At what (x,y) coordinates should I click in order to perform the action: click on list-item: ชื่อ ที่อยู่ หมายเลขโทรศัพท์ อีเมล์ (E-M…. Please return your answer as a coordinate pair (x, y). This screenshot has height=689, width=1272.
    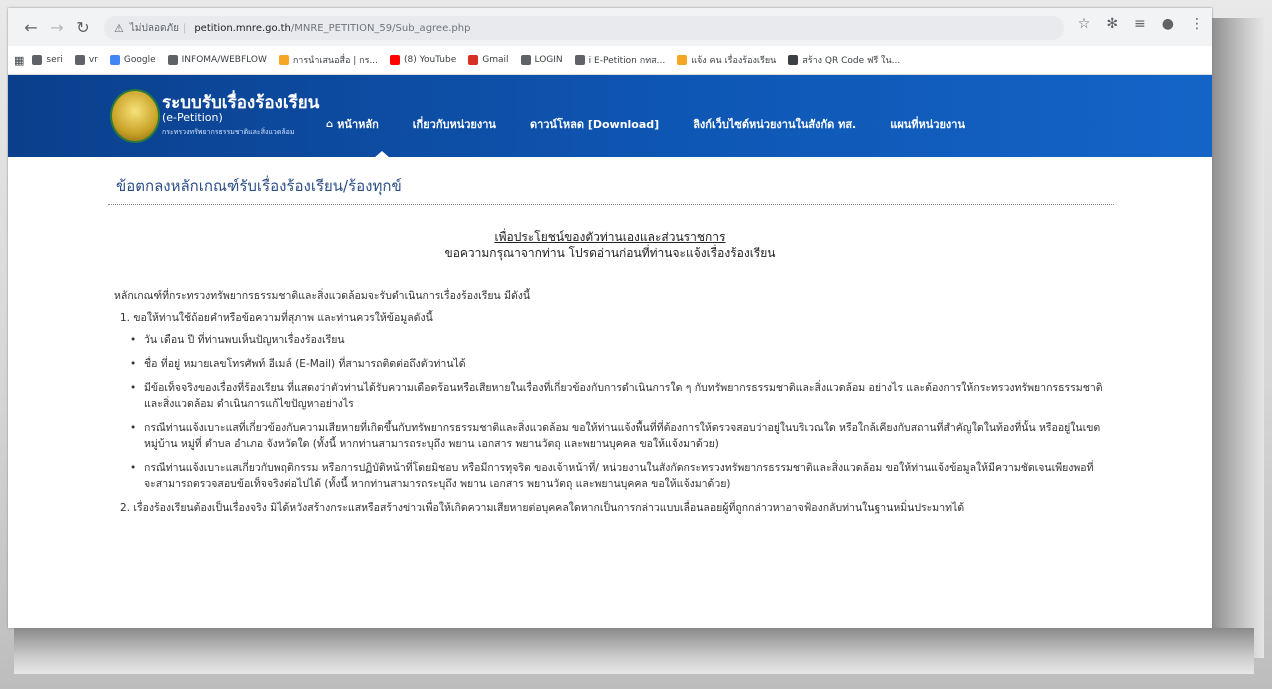
    Looking at the image, I should click on (617, 364).